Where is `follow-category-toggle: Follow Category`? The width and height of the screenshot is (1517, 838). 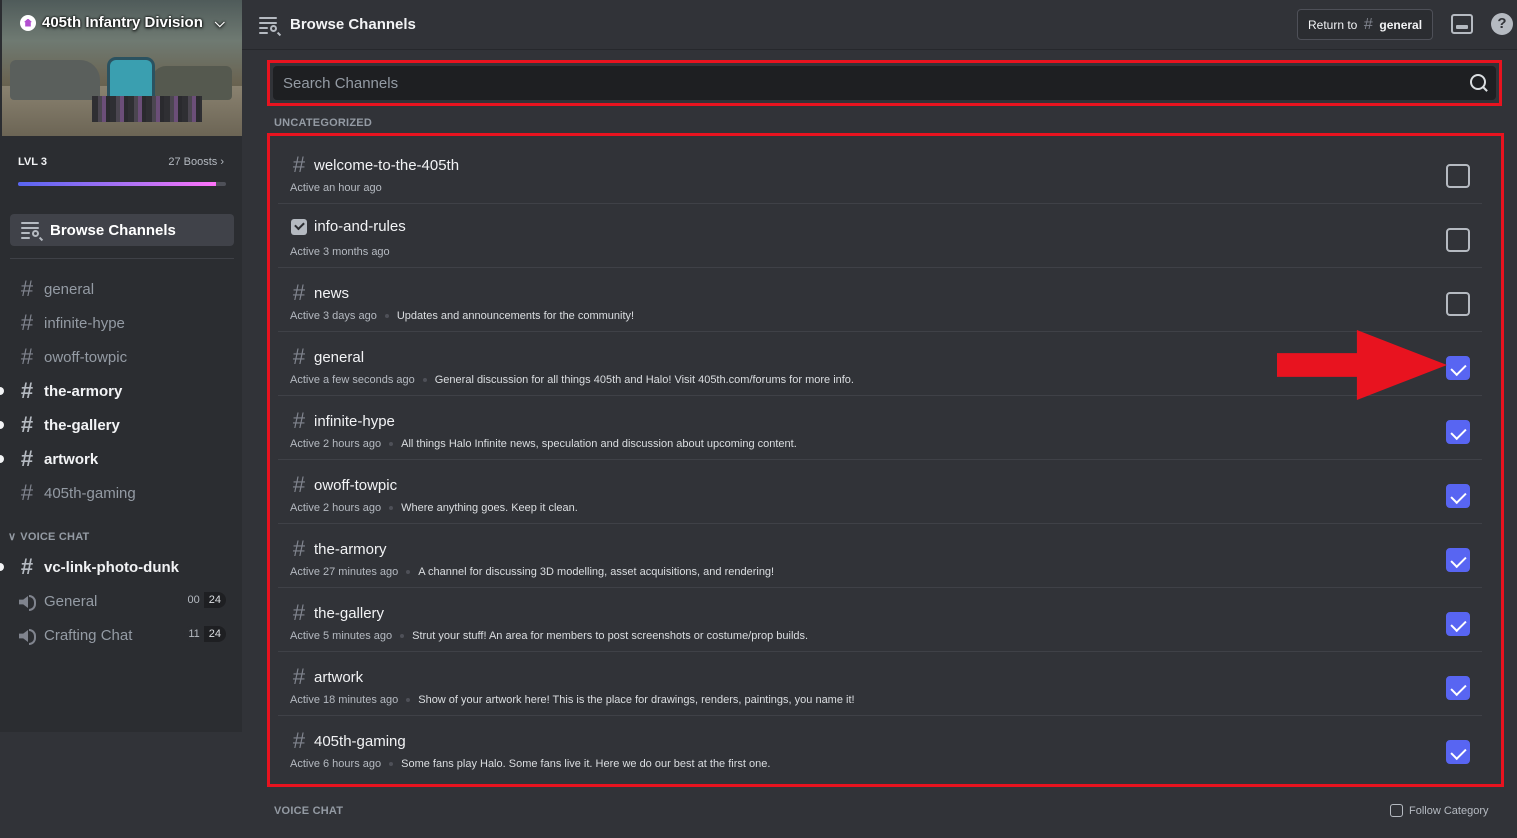
follow-category-toggle: Follow Category is located at coordinates (1439, 810).